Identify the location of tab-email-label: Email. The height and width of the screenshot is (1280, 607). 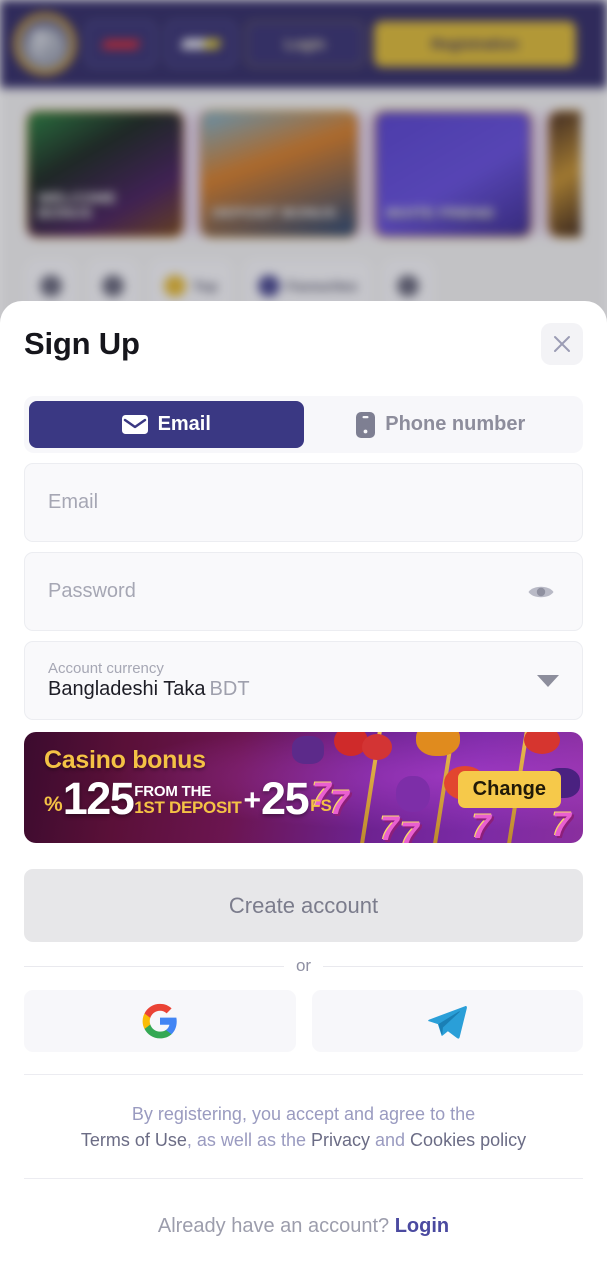
(184, 424).